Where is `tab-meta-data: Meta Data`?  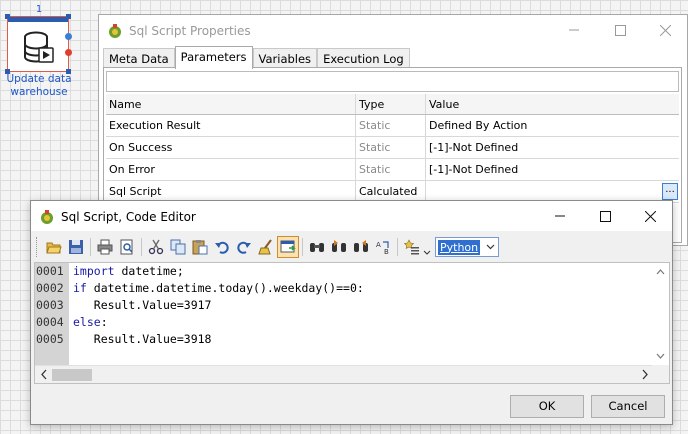 tab-meta-data: Meta Data is located at coordinates (139, 58).